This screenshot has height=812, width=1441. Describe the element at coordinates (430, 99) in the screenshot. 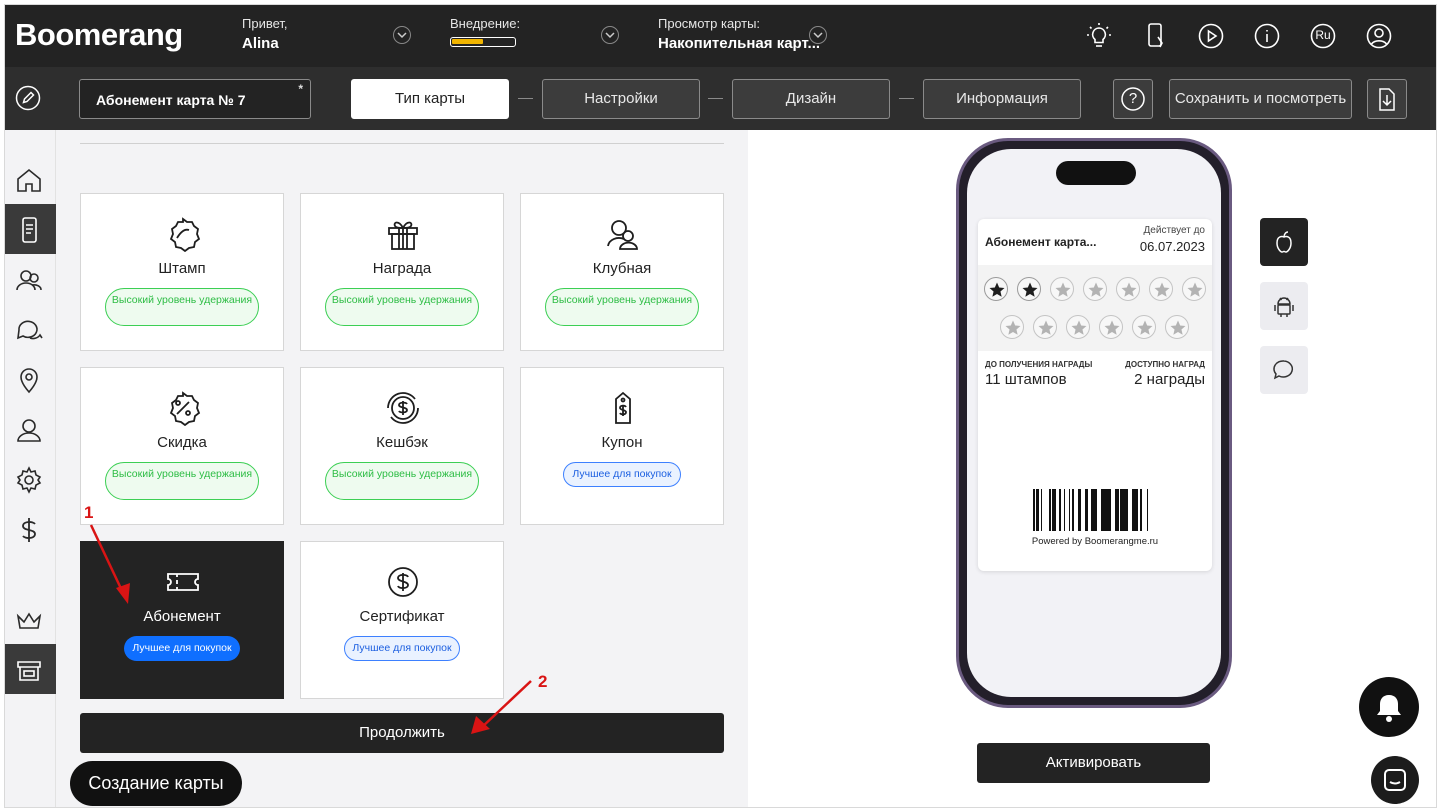

I see `step-card-type: Тип карты` at that location.